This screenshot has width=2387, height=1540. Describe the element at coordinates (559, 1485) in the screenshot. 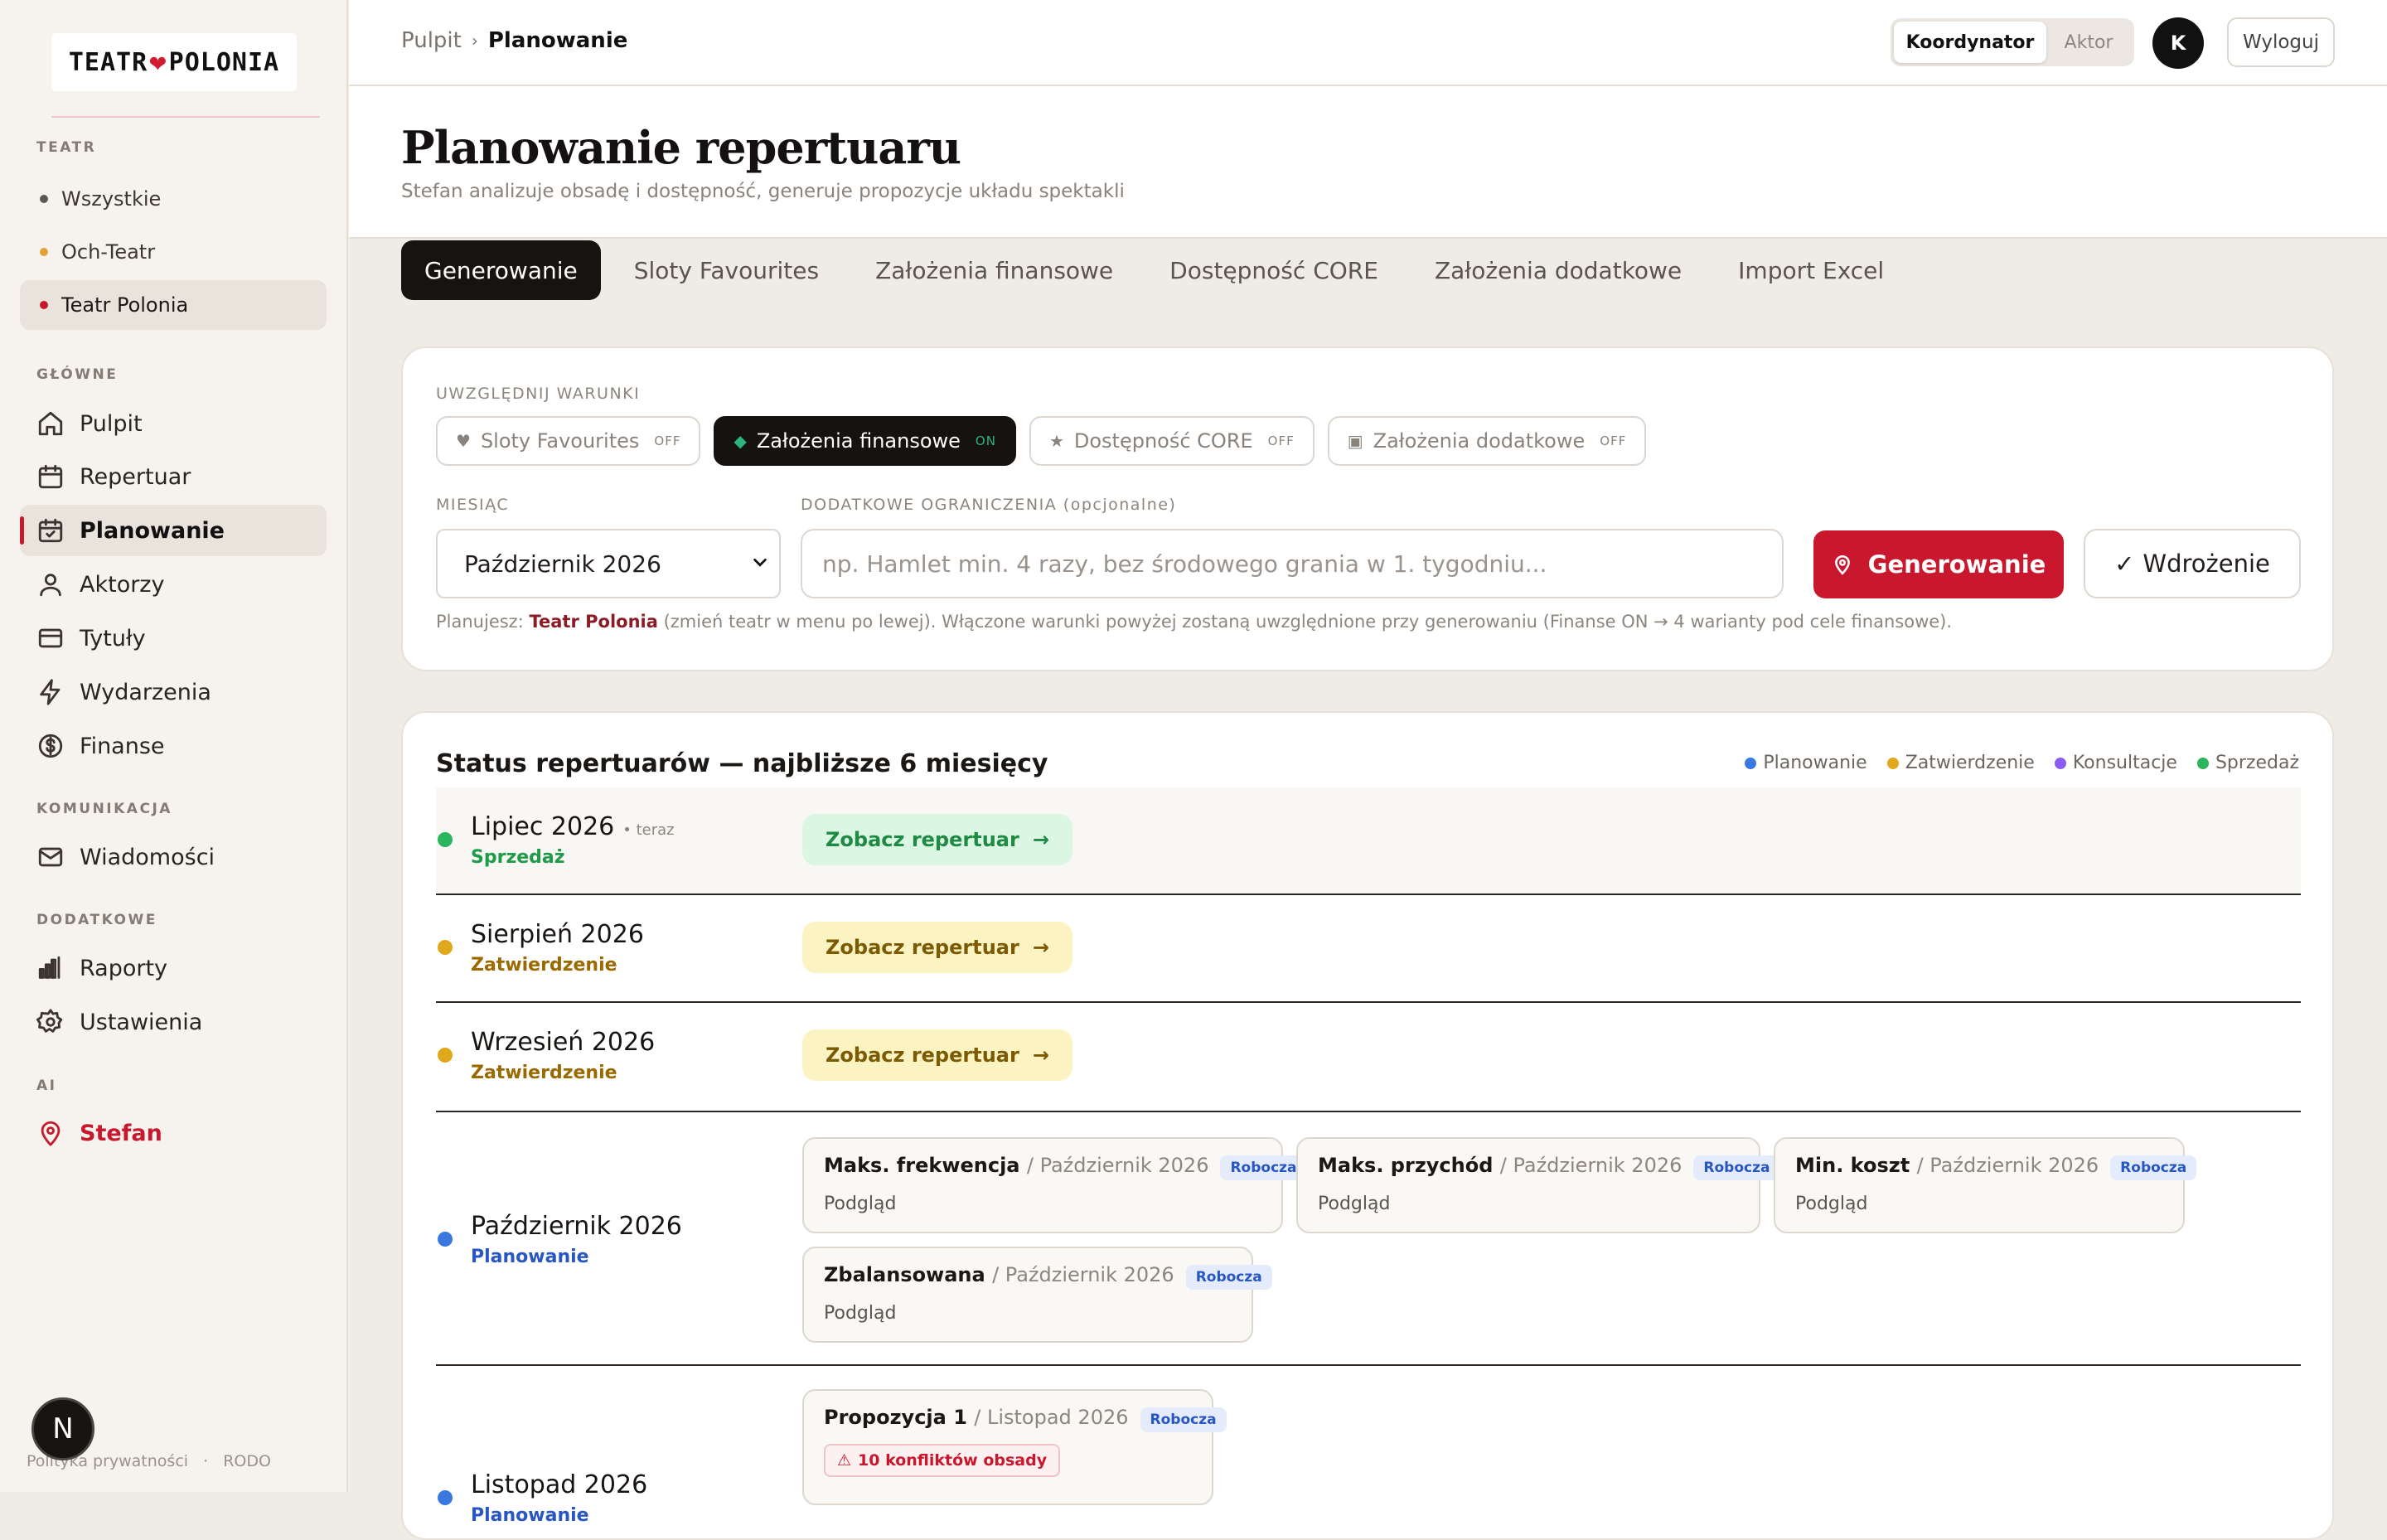

I see `month-name: Listopad 2026` at that location.